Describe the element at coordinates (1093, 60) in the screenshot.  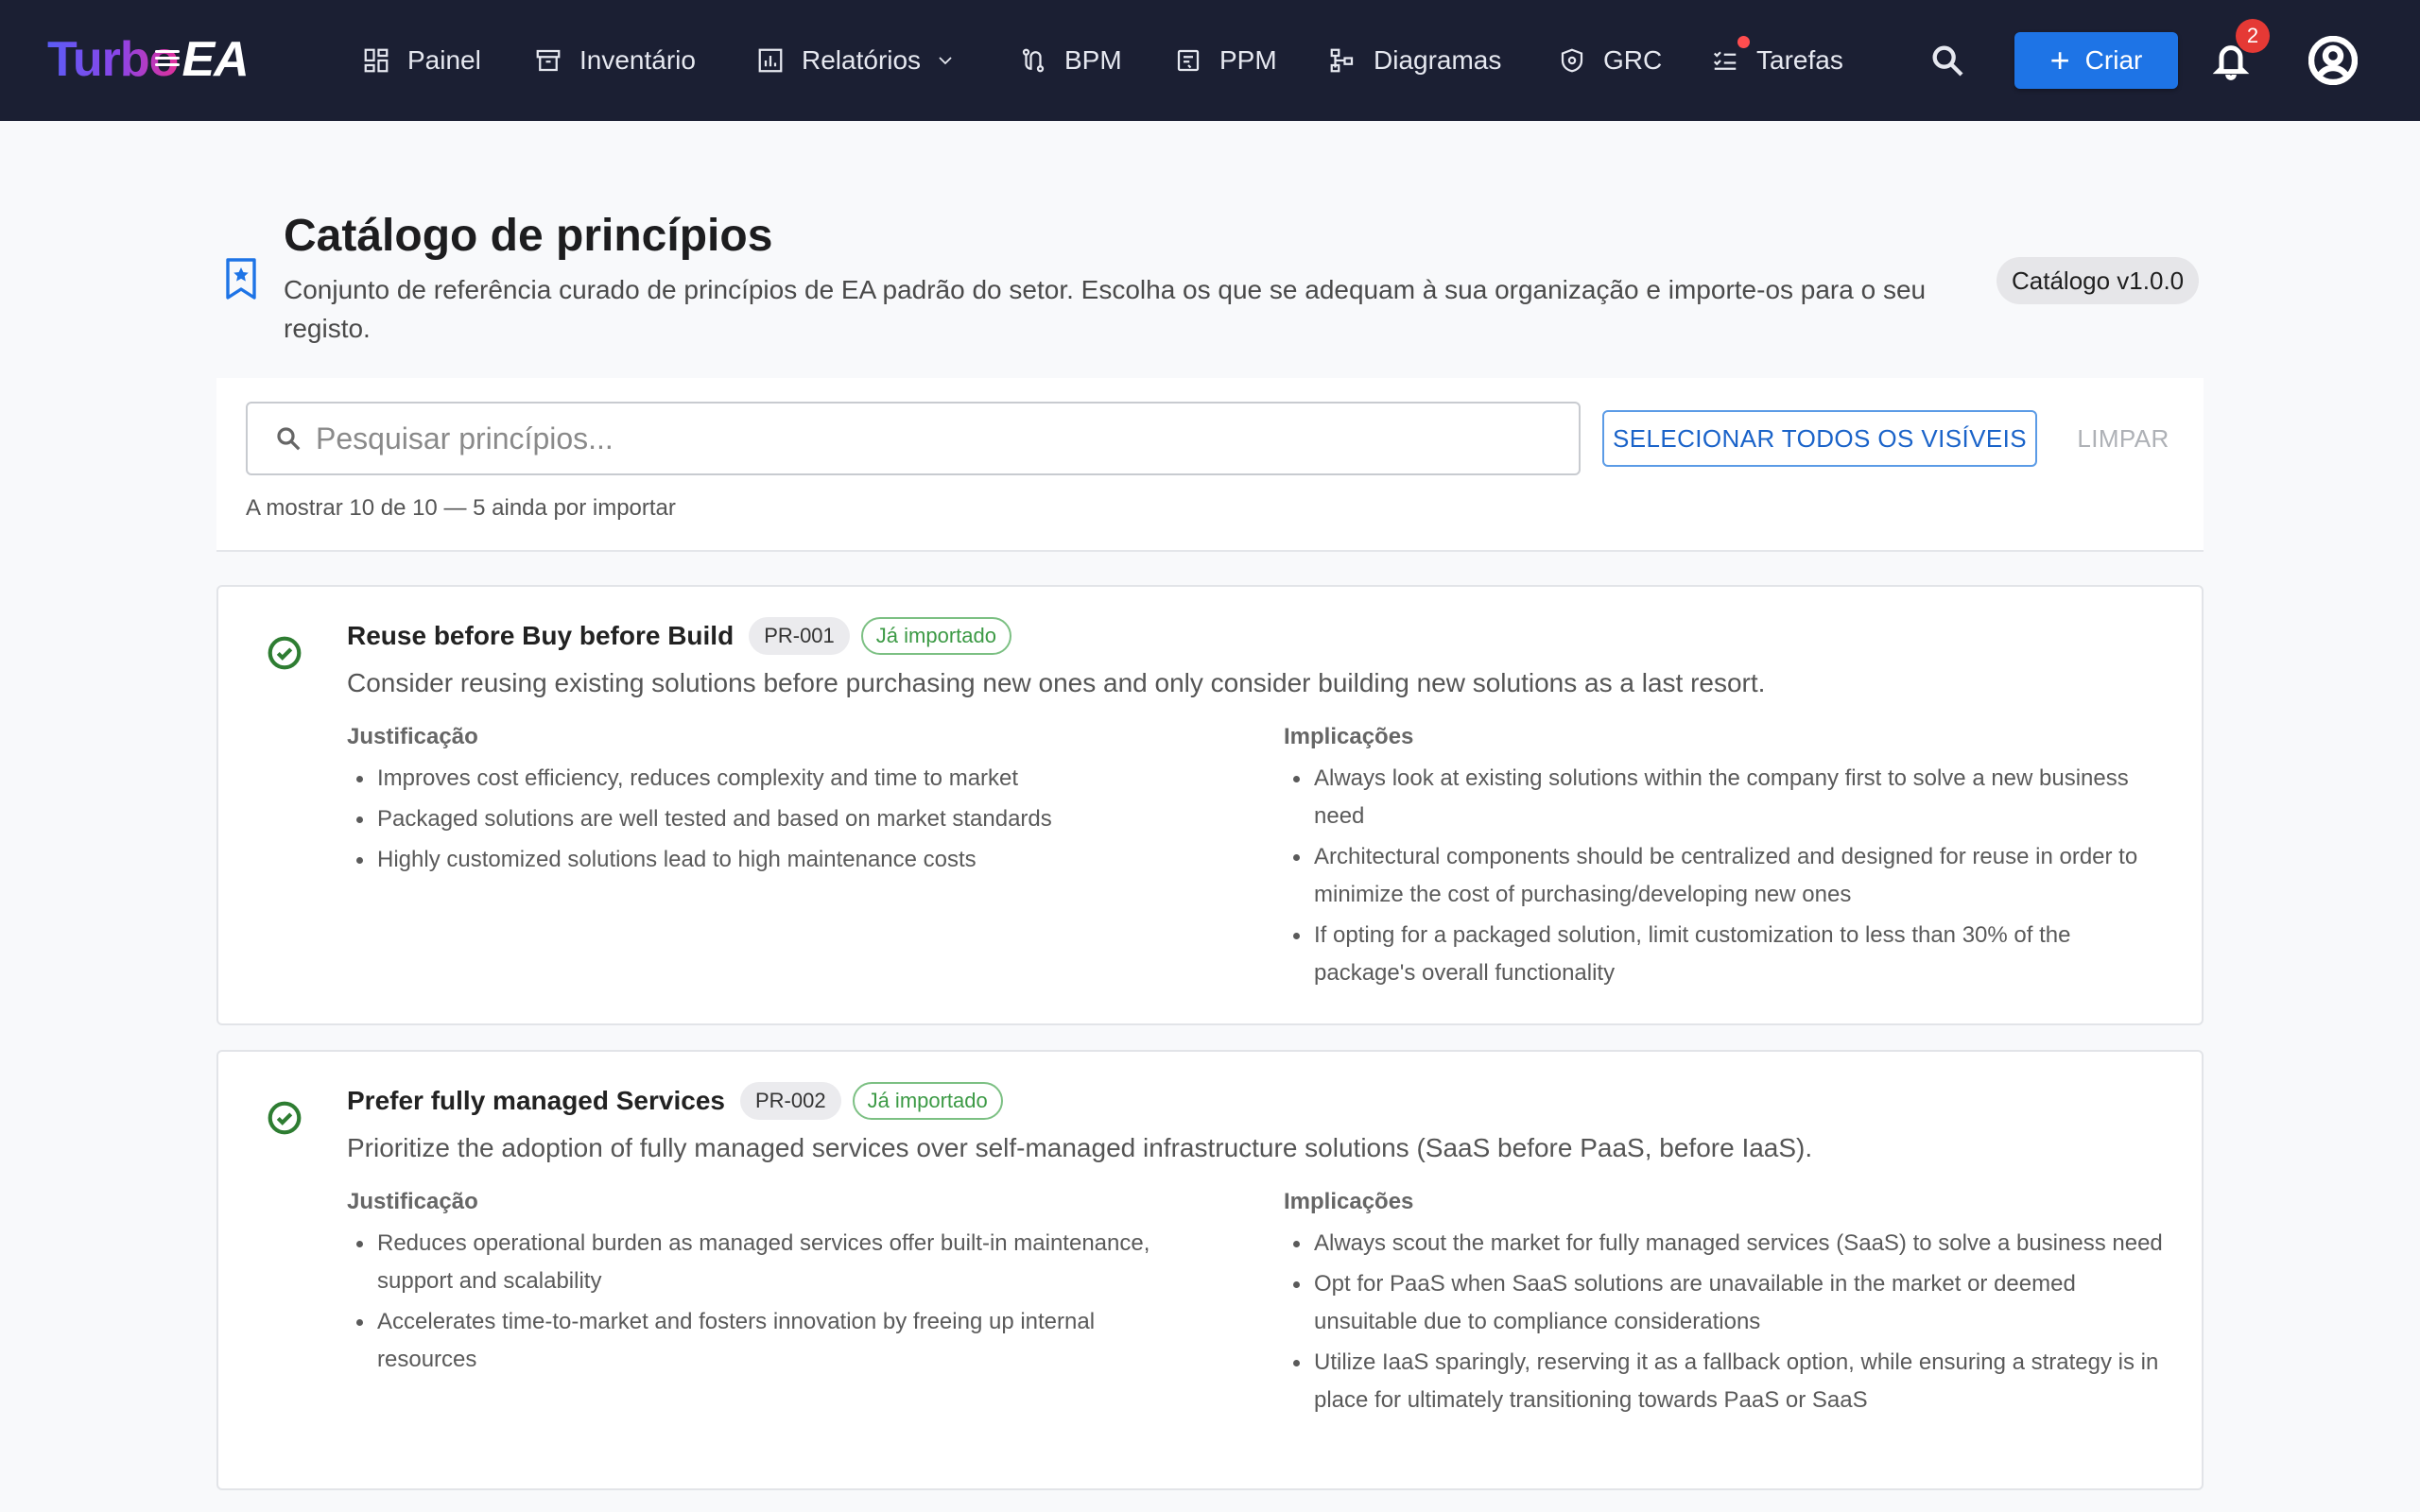
I see `nav-label: BPM` at that location.